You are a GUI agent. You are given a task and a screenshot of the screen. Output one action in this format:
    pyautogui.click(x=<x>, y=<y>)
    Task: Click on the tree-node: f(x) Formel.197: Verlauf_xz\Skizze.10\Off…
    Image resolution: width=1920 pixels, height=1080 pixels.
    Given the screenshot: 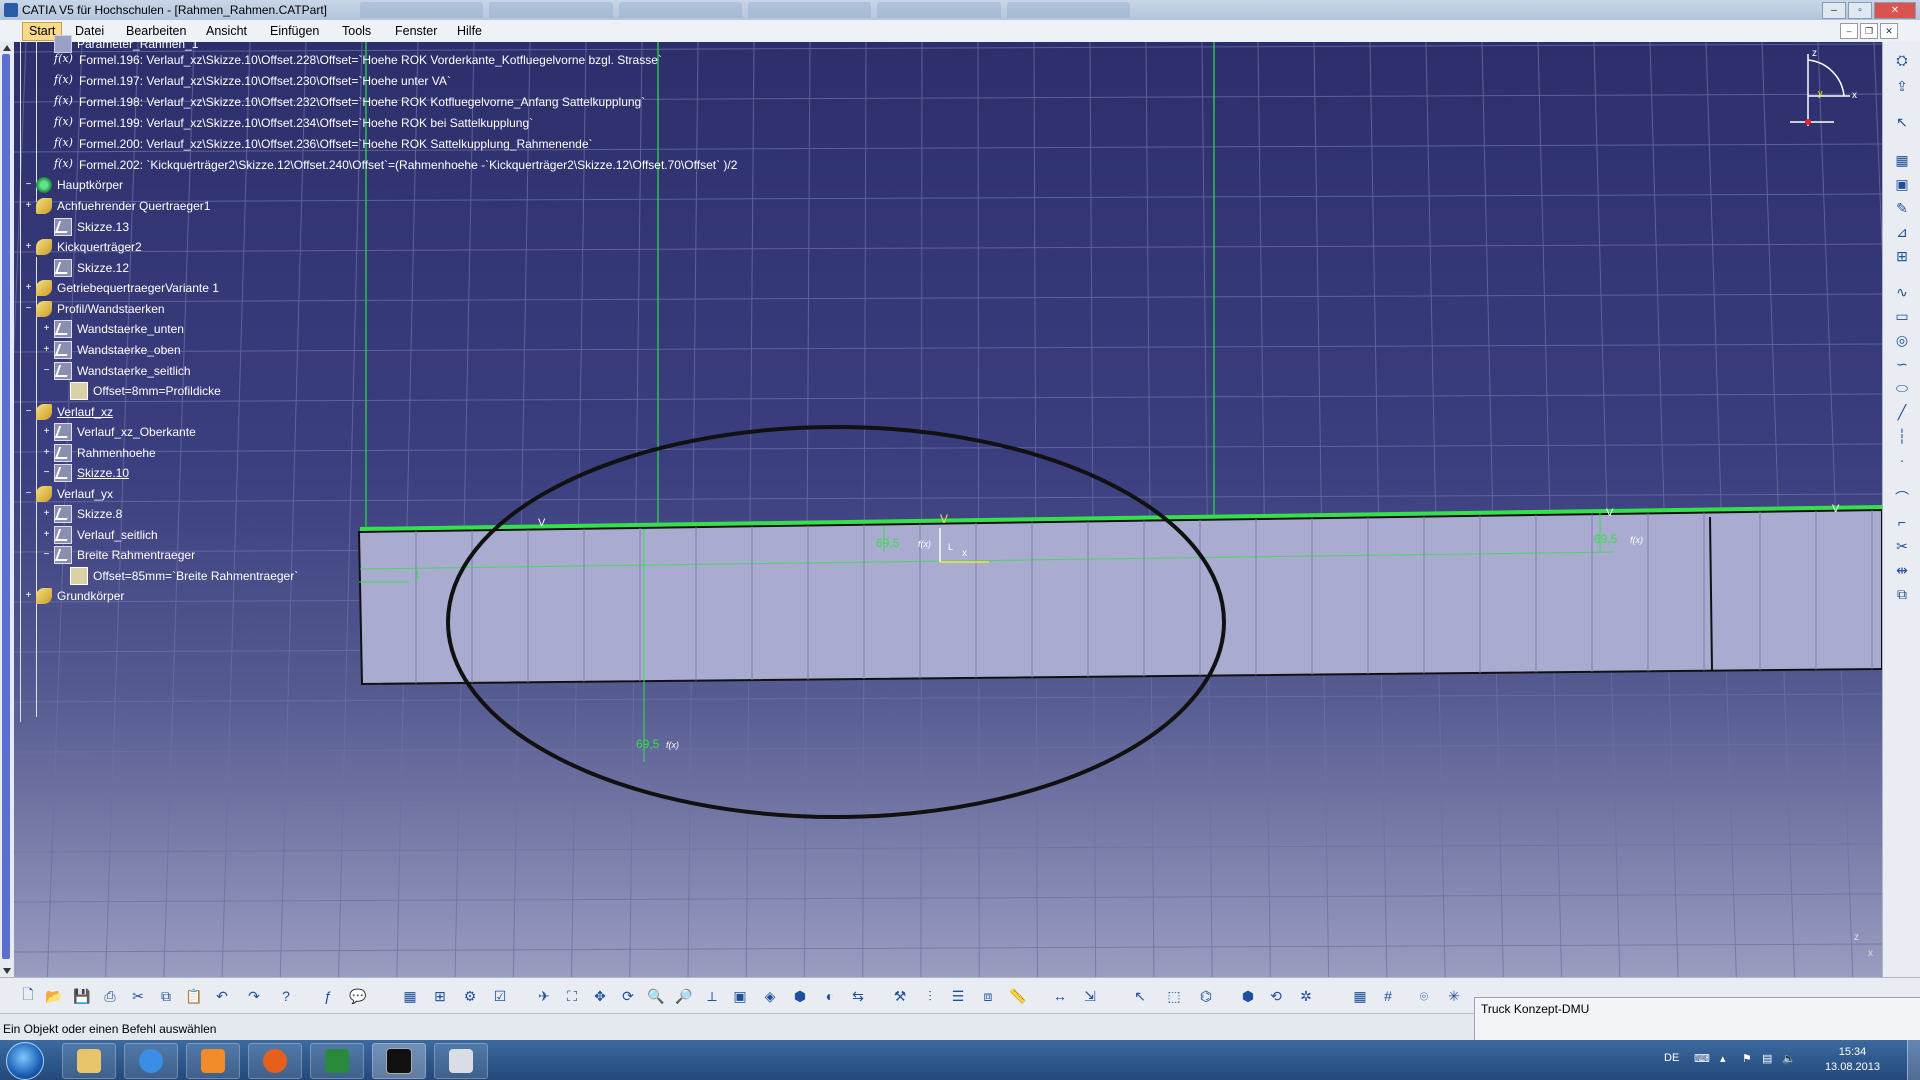 What is the action you would take?
    pyautogui.click(x=252, y=81)
    